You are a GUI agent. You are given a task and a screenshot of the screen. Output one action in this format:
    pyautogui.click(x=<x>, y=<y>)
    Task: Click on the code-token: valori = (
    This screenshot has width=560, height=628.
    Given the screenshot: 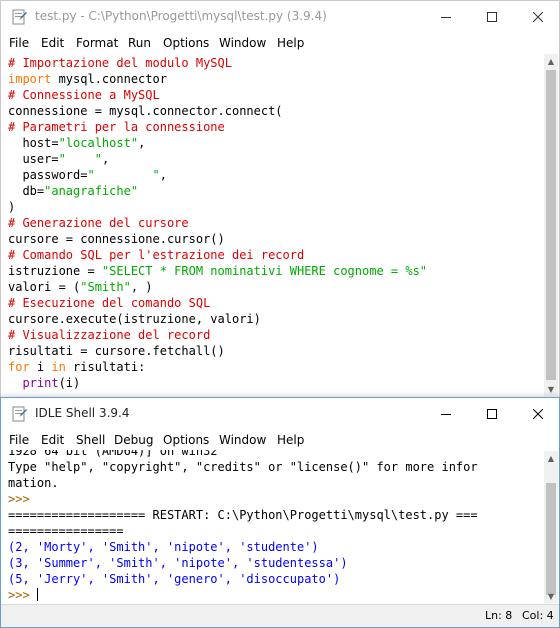 What is the action you would take?
    pyautogui.click(x=44, y=287)
    